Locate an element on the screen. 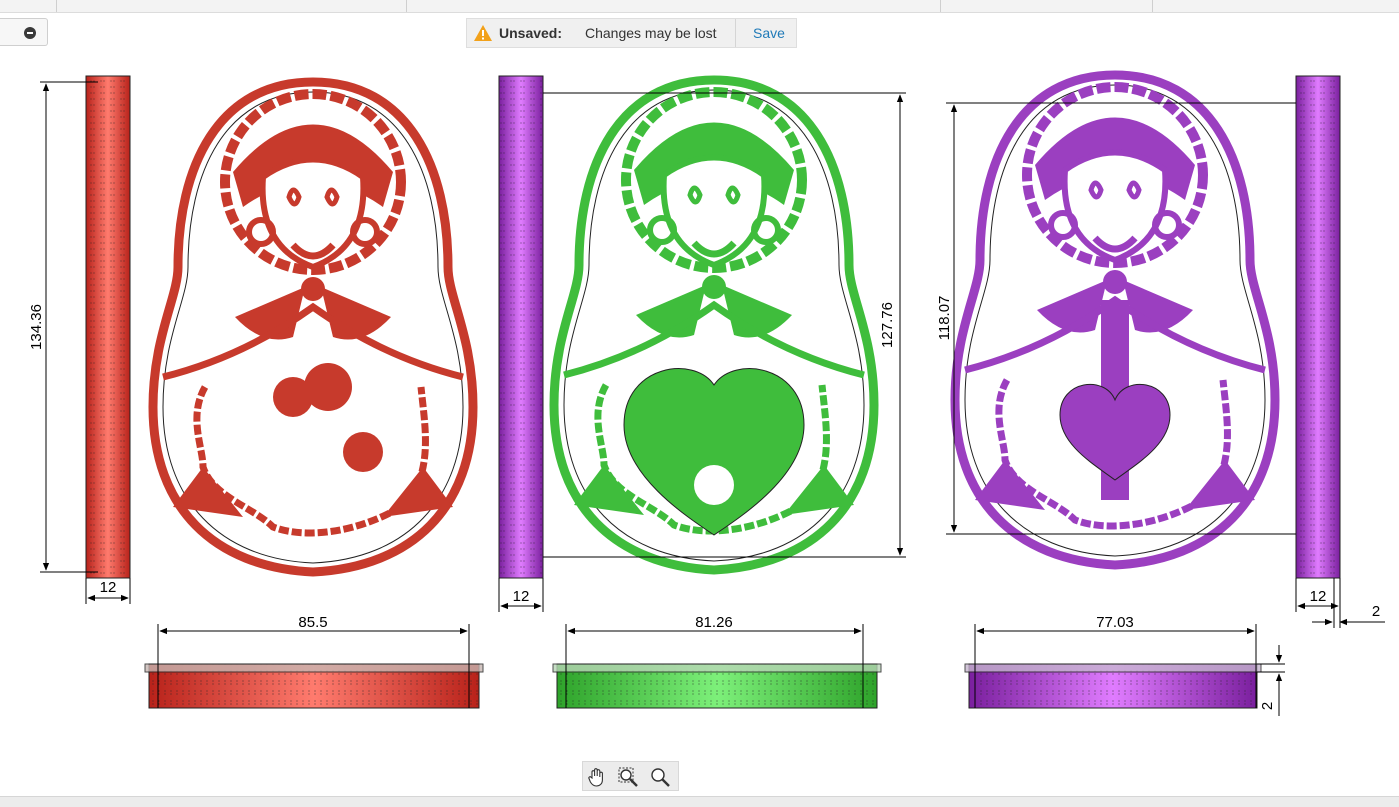 The image size is (1399, 807). red-height-dimension: 134.36 is located at coordinates (36, 327).